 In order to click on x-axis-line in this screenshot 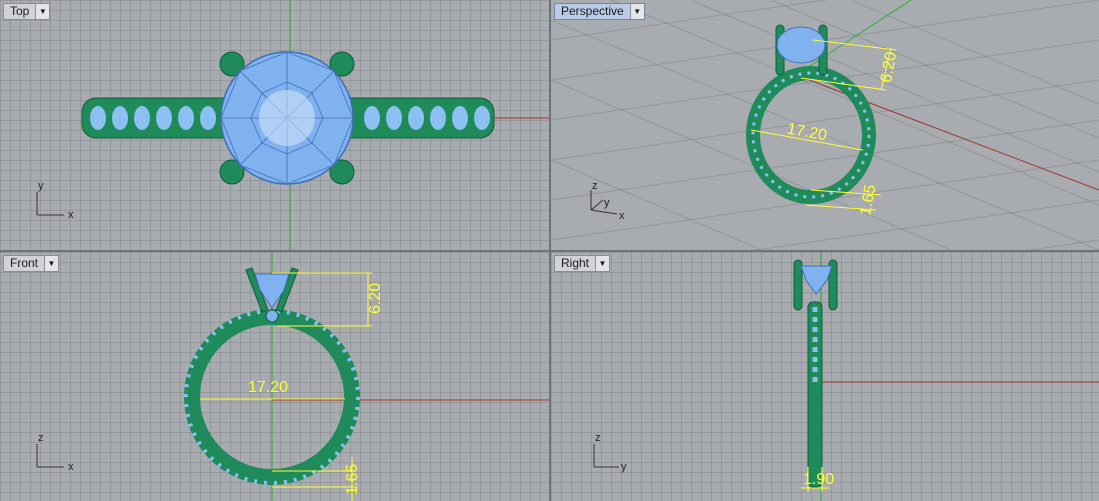, I will do `click(947, 132)`.